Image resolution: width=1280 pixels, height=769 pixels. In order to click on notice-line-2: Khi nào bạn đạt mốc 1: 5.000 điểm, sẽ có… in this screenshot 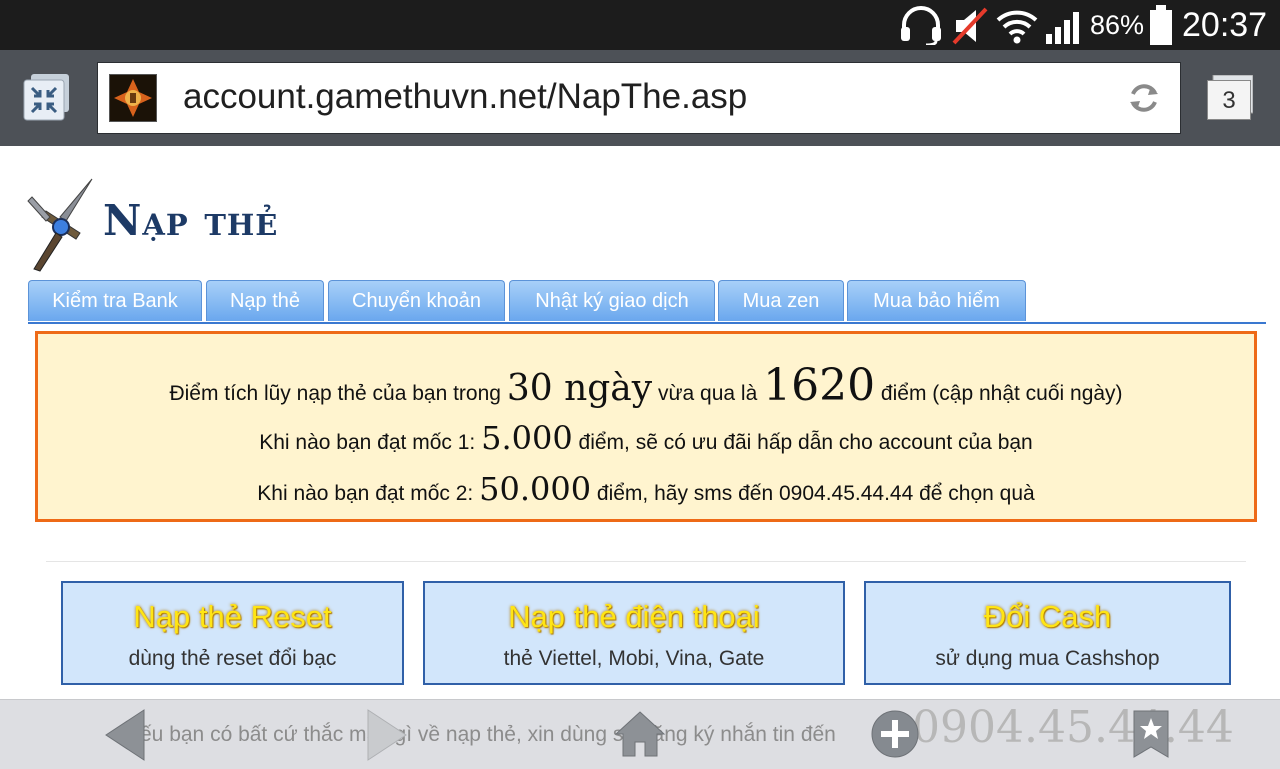, I will do `click(646, 438)`.